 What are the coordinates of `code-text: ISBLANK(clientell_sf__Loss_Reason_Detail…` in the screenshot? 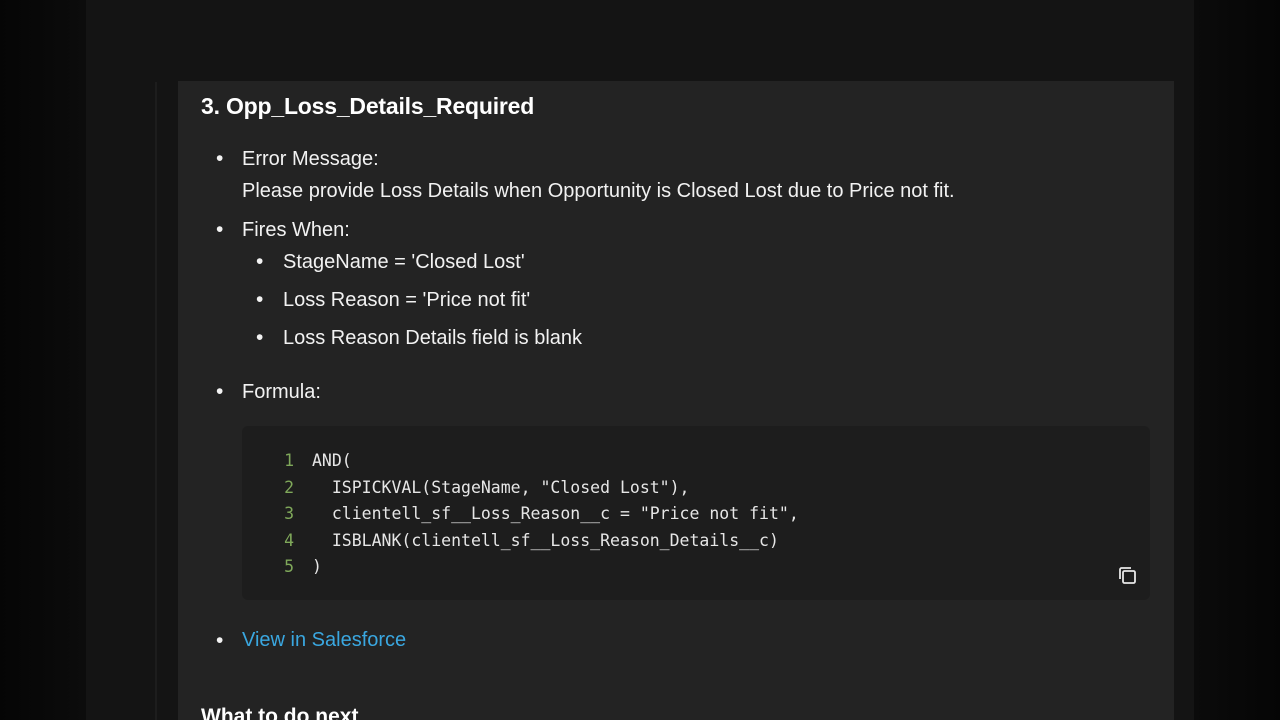 It's located at (545, 540).